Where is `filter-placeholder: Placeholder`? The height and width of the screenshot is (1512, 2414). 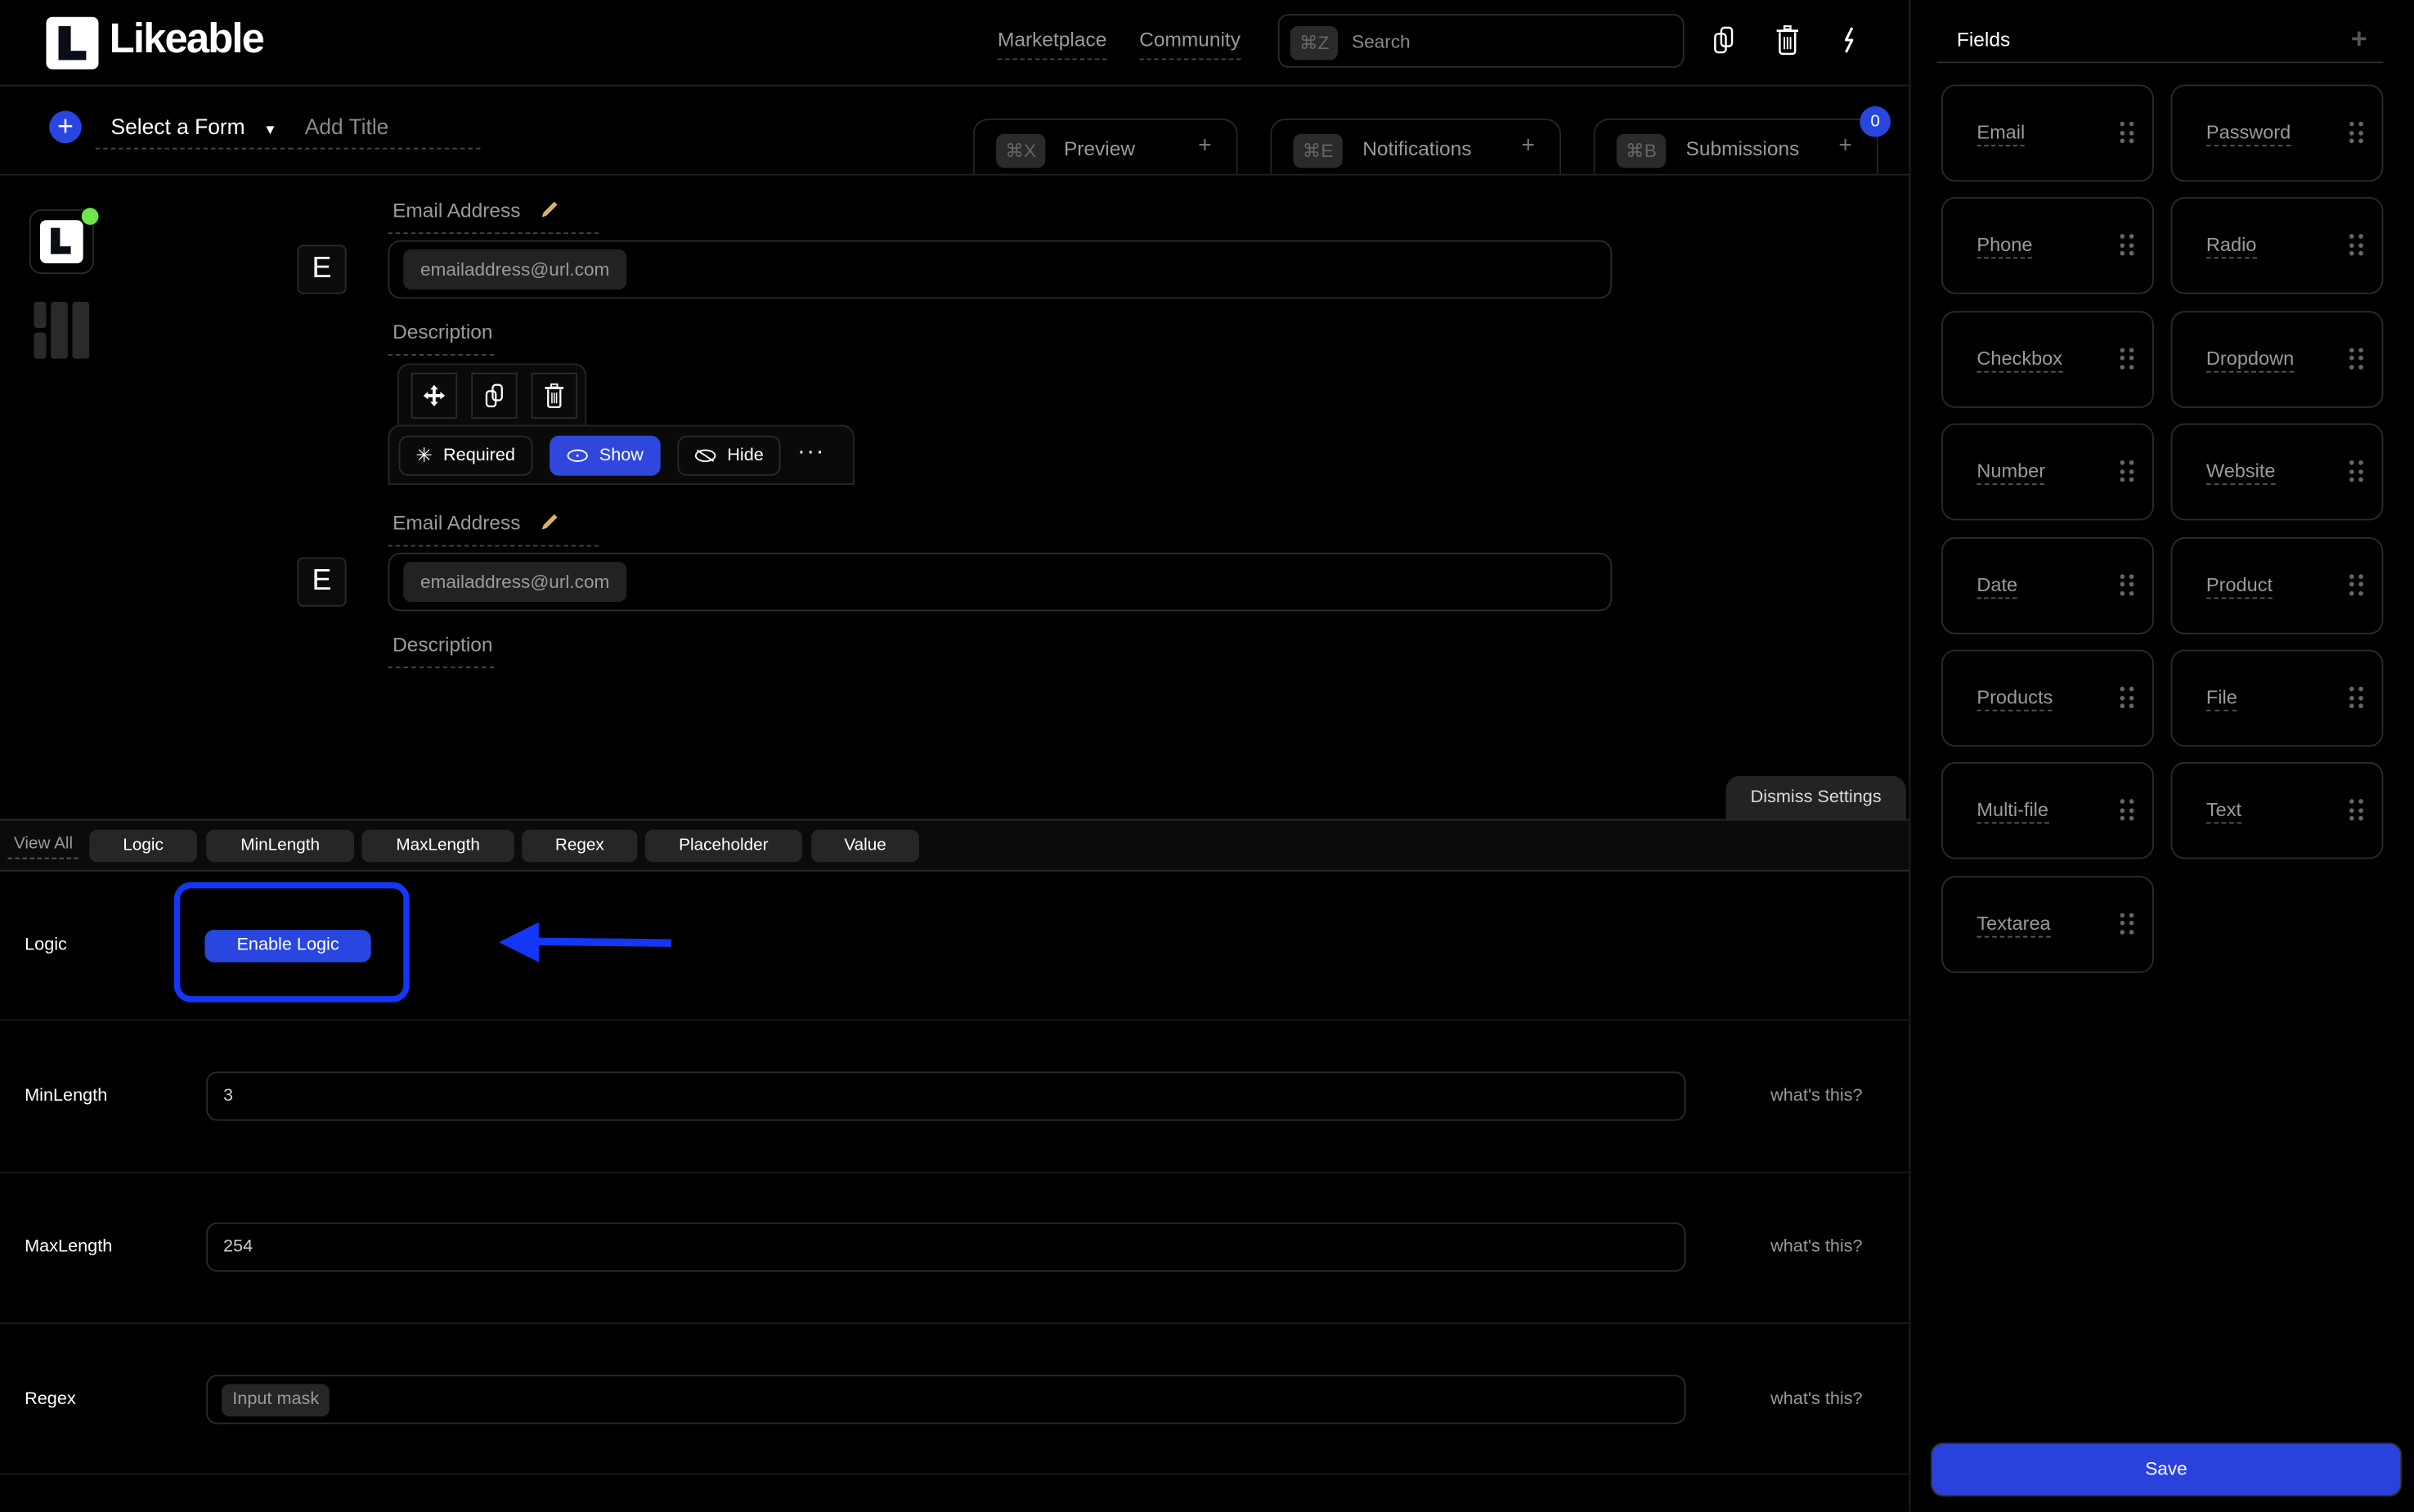
filter-placeholder: Placeholder is located at coordinates (723, 846).